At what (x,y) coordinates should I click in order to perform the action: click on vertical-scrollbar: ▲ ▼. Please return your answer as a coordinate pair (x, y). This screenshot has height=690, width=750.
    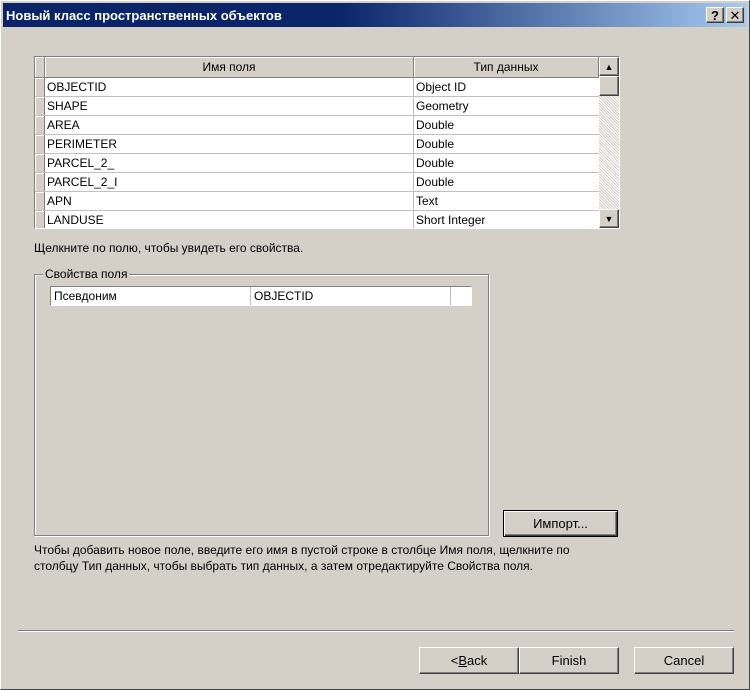
    Looking at the image, I should click on (609, 142).